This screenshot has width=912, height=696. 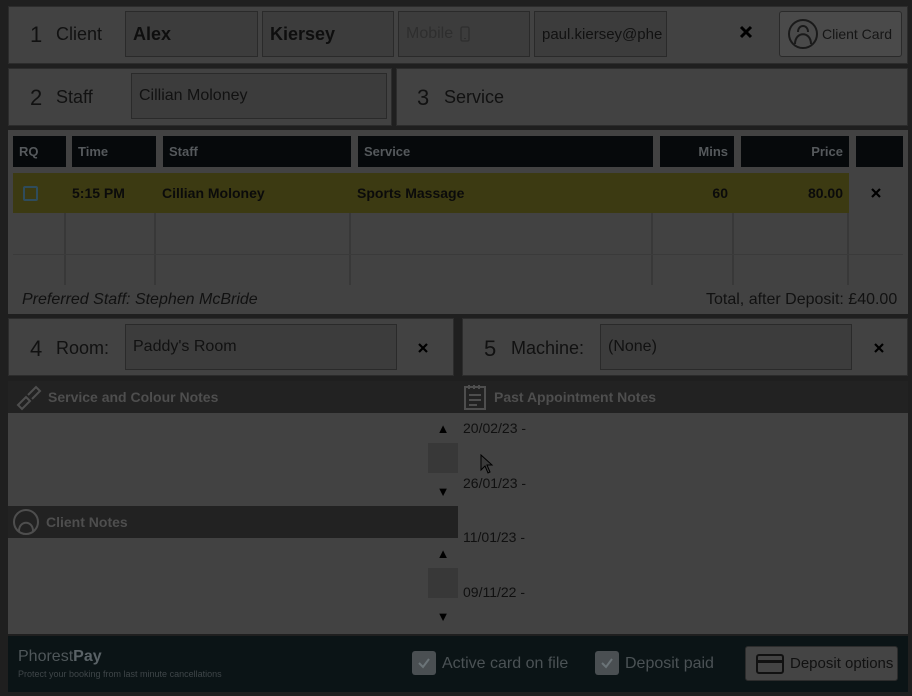 I want to click on client-card-button: Client Card, so click(x=840, y=34).